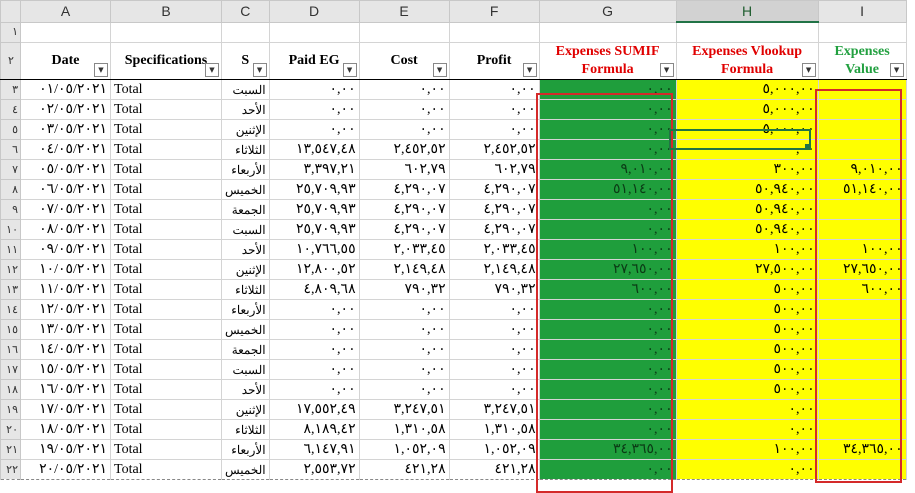 The height and width of the screenshot is (493, 915). I want to click on cell-expenses-sumif: ٩,٠١٠,٠٠, so click(607, 169).